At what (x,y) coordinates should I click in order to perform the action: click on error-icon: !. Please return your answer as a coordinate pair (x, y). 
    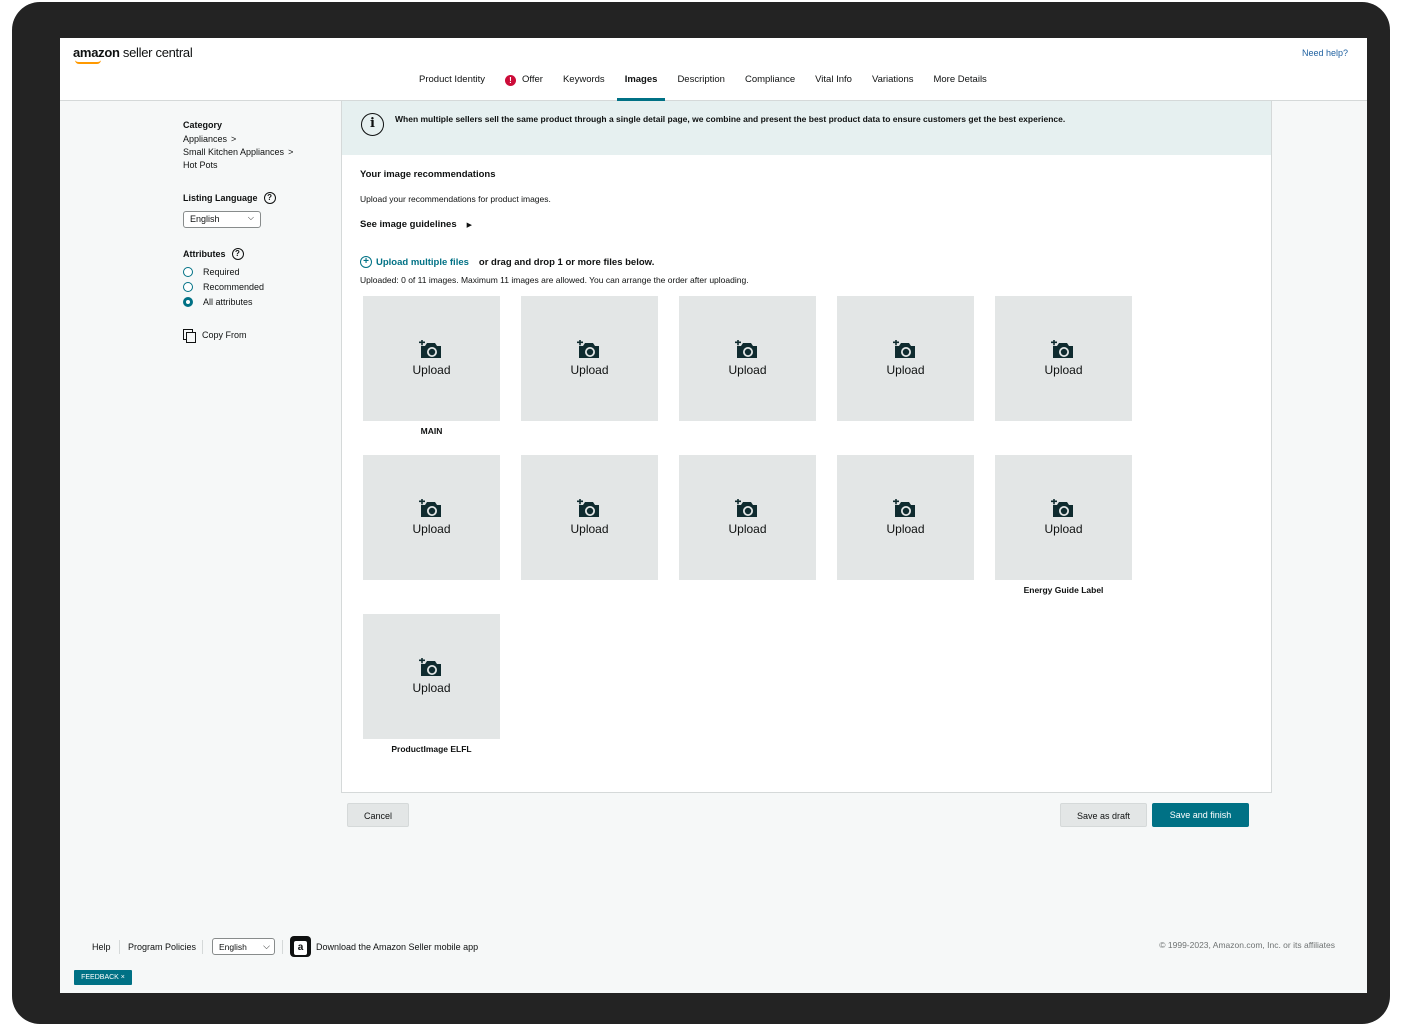
    Looking at the image, I should click on (511, 80).